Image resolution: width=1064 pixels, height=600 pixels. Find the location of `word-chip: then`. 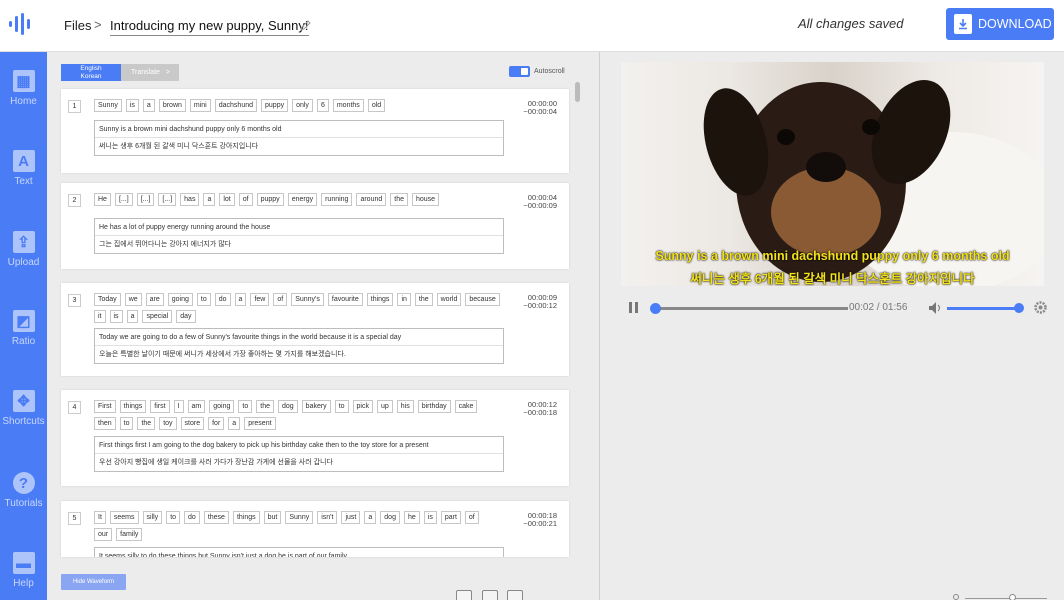

word-chip: then is located at coordinates (105, 423).